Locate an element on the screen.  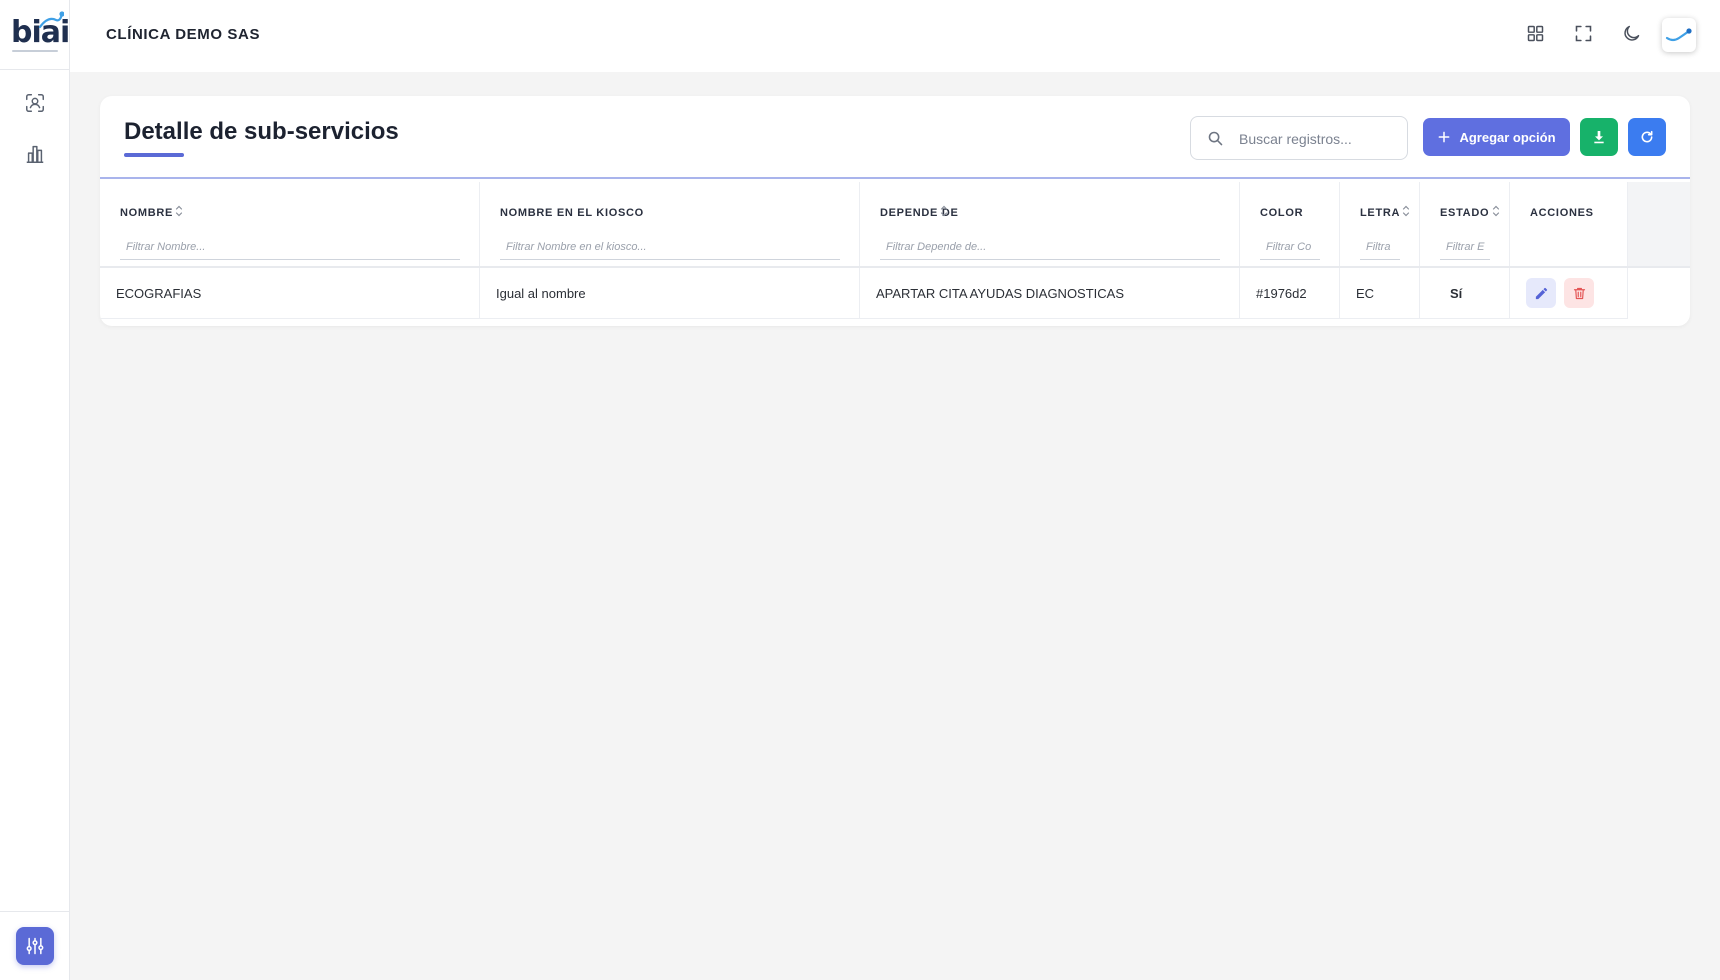
download-button is located at coordinates (1599, 137).